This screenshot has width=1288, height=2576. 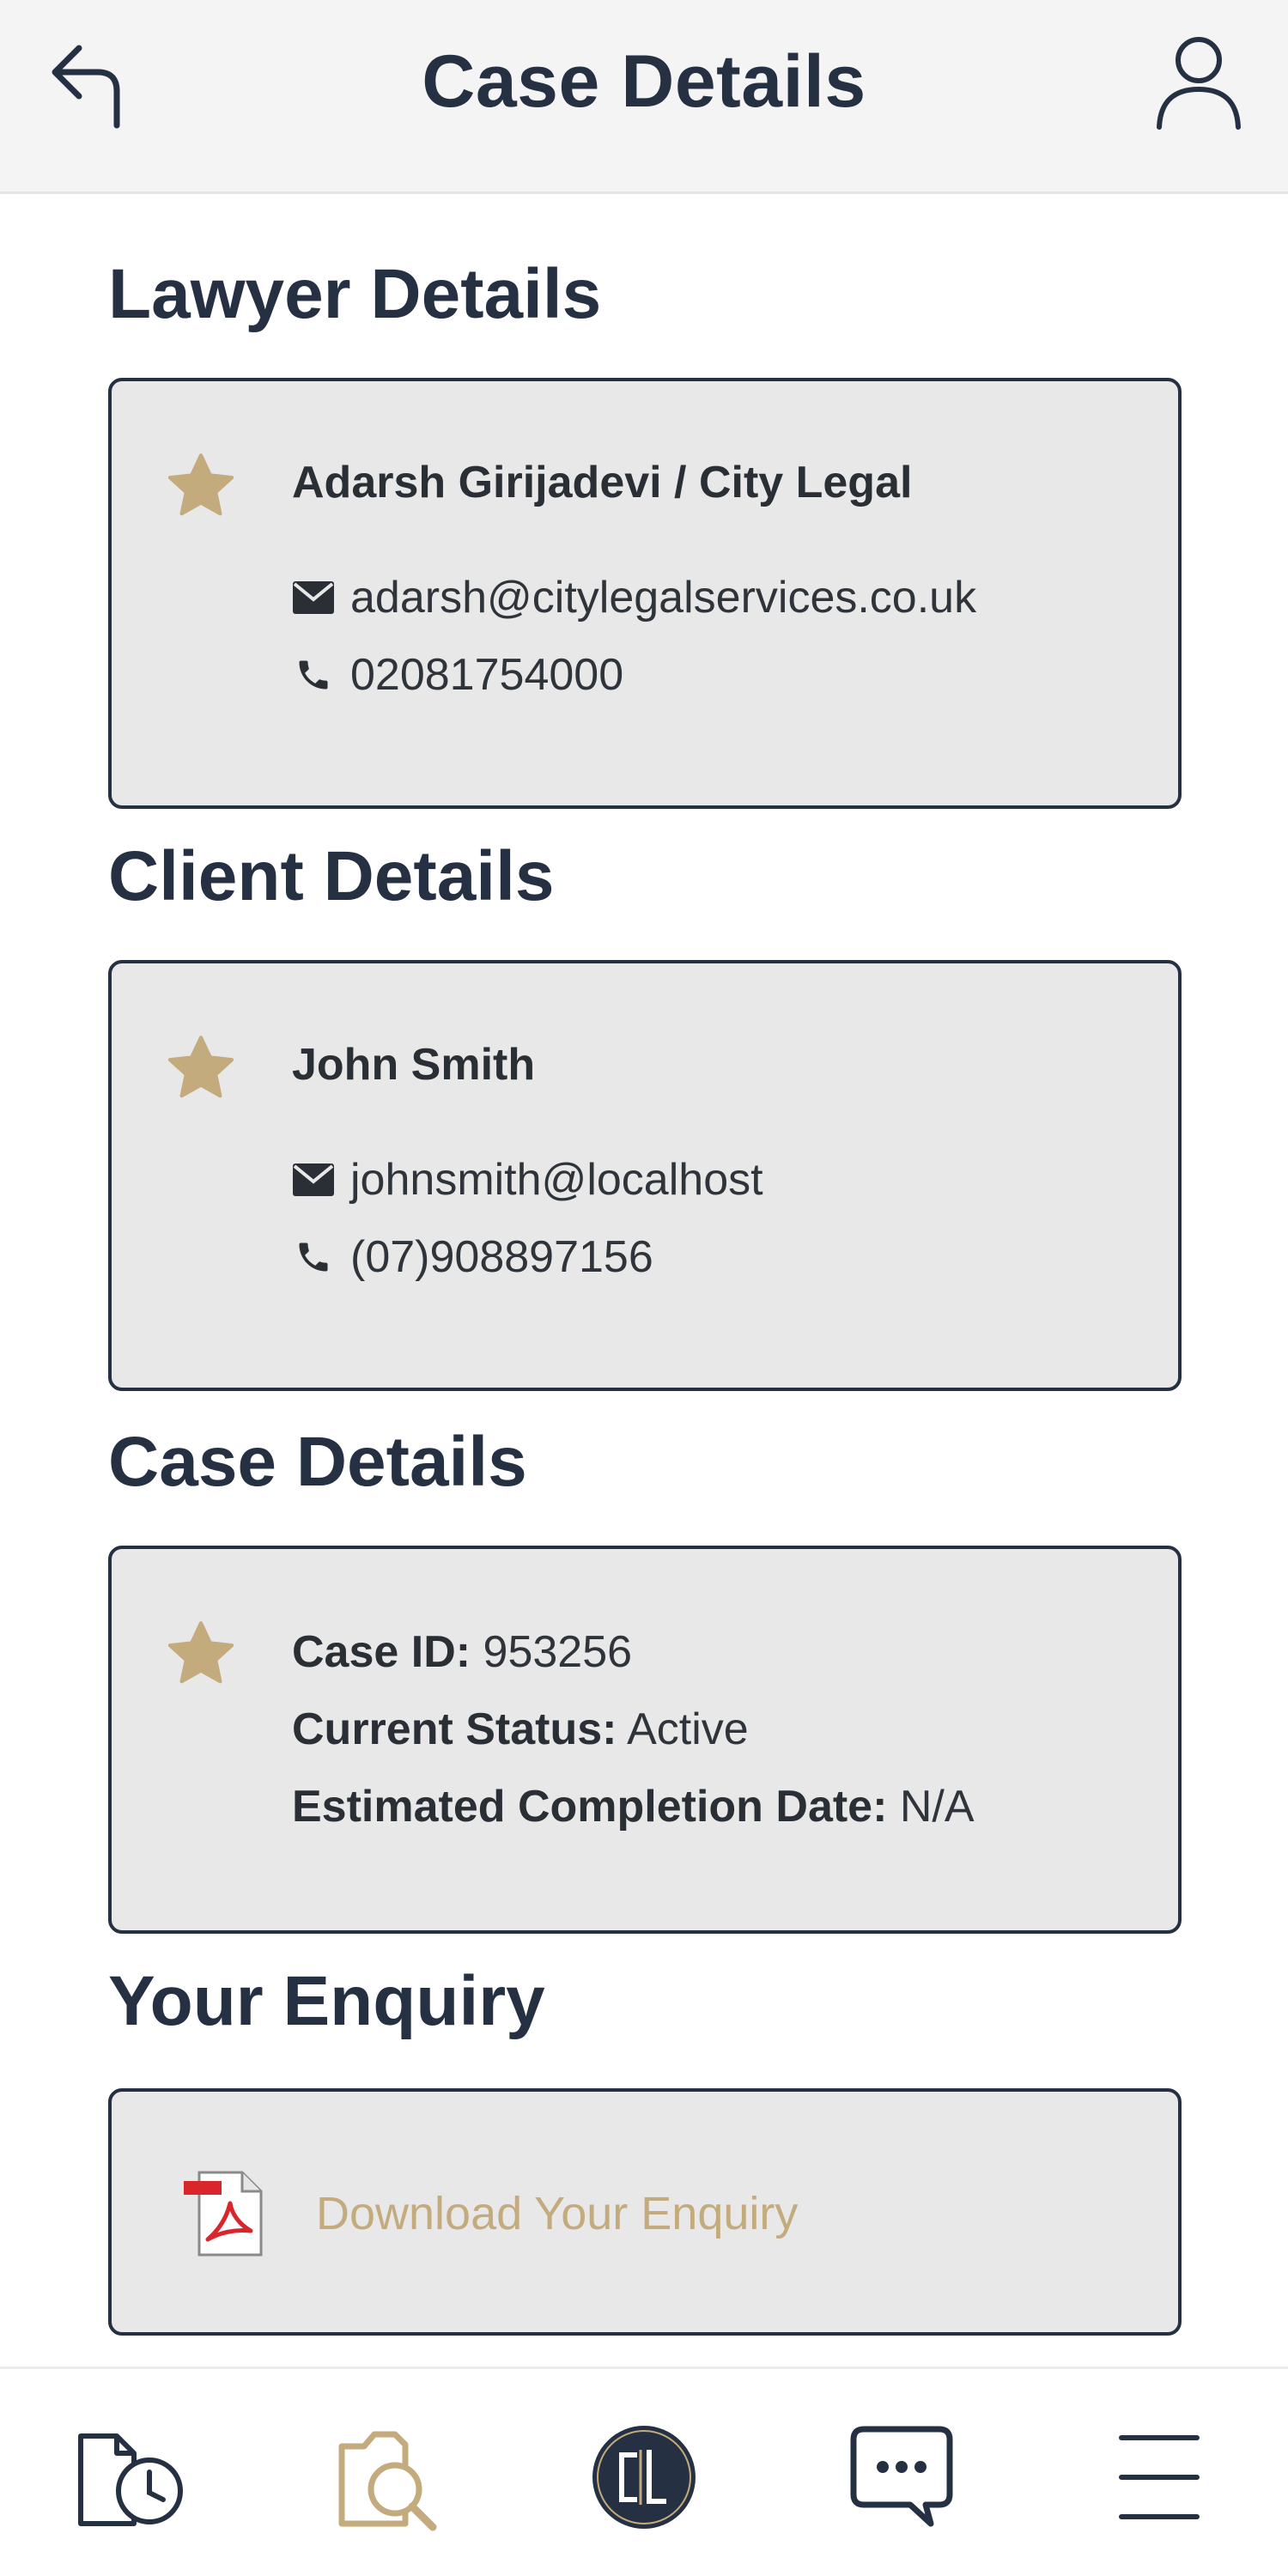 I want to click on lawyer-name: Adarsh Girijadevi / City Legal, so click(x=602, y=483).